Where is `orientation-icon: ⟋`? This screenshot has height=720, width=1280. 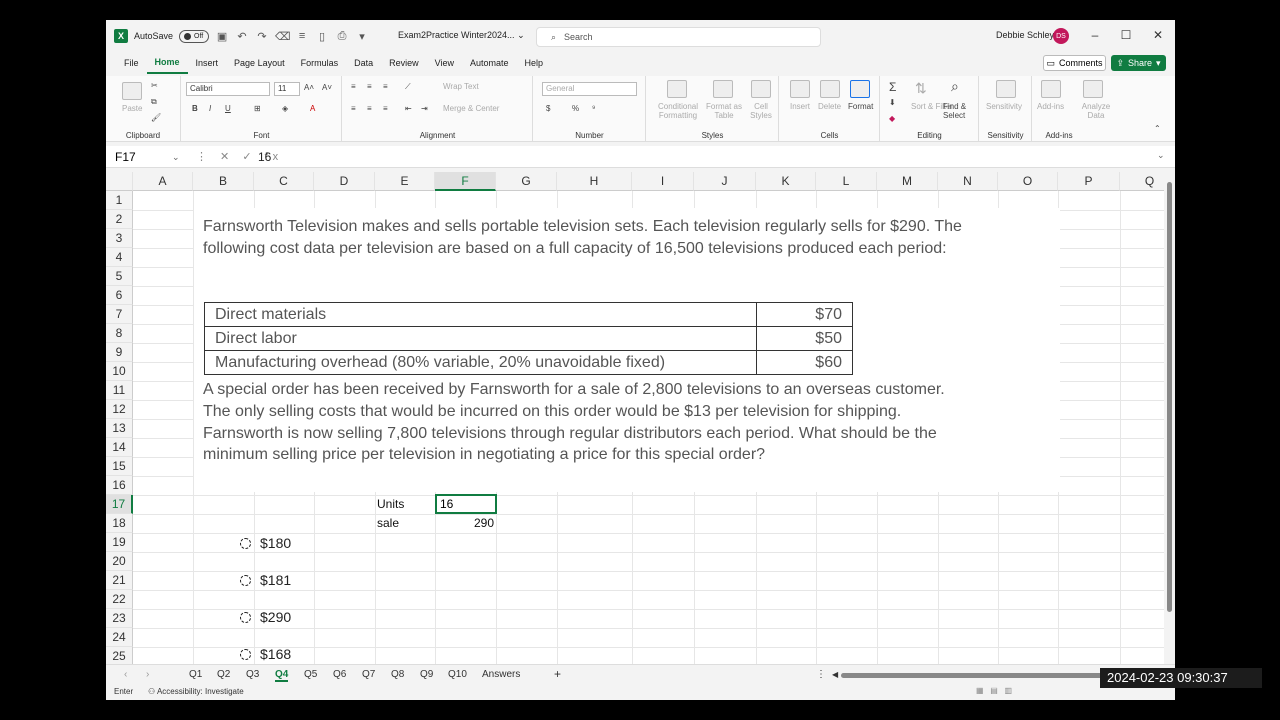 orientation-icon: ⟋ is located at coordinates (408, 87).